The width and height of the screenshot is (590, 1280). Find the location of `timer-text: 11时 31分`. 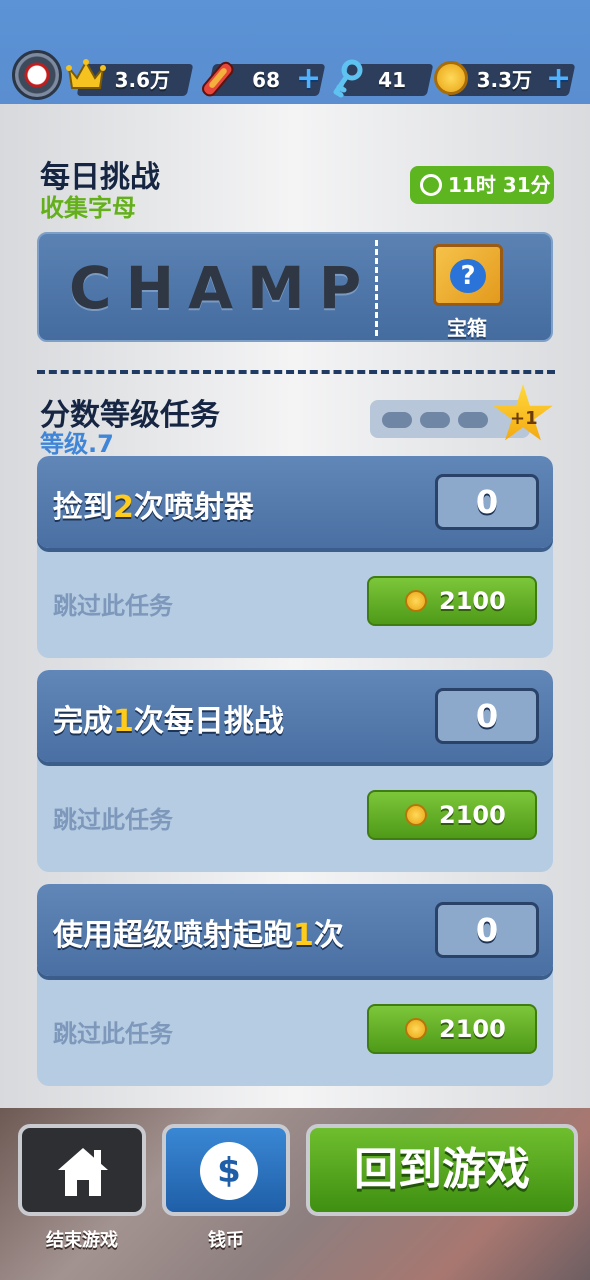

timer-text: 11时 31分 is located at coordinates (499, 185).